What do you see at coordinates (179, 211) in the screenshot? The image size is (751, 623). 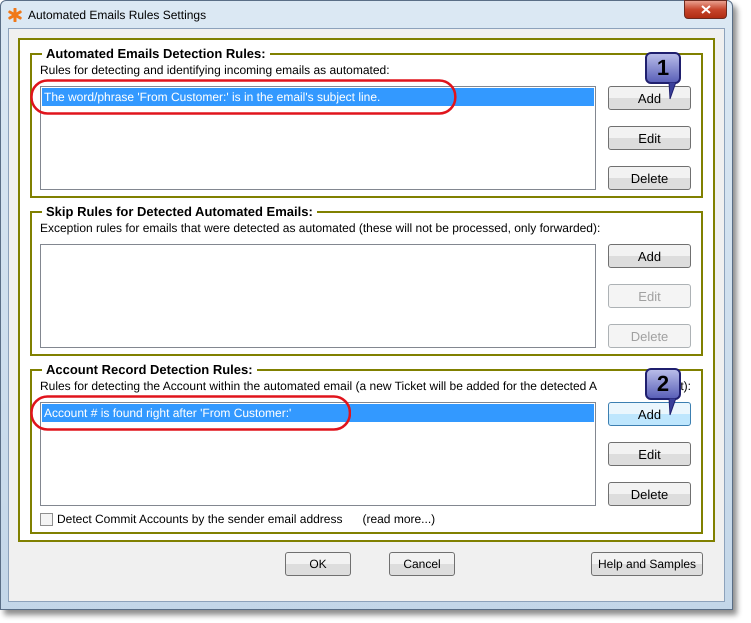 I see `group-title: Skip Rules for Detected Automated Emails:` at bounding box center [179, 211].